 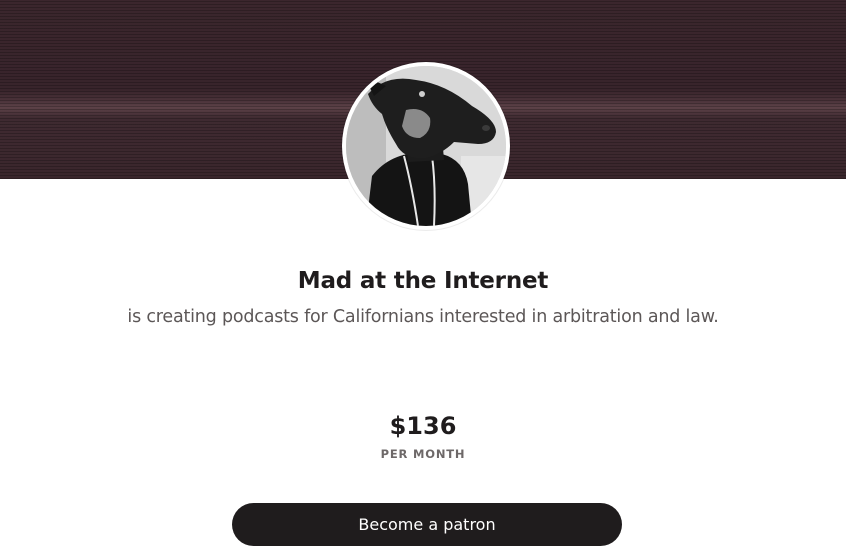 I want to click on creator-name: Mad at the Internet, so click(x=423, y=281).